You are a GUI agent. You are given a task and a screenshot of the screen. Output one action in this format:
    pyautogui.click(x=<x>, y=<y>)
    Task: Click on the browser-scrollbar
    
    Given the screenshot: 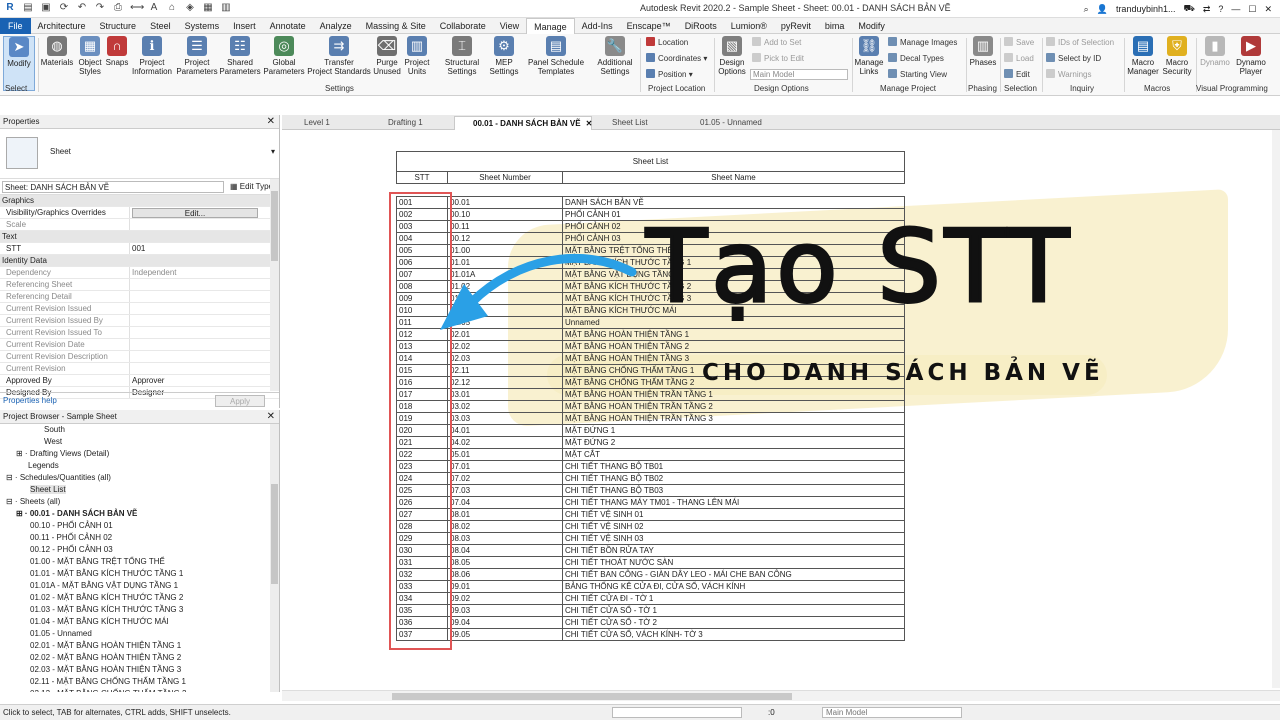 What is the action you would take?
    pyautogui.click(x=274, y=558)
    